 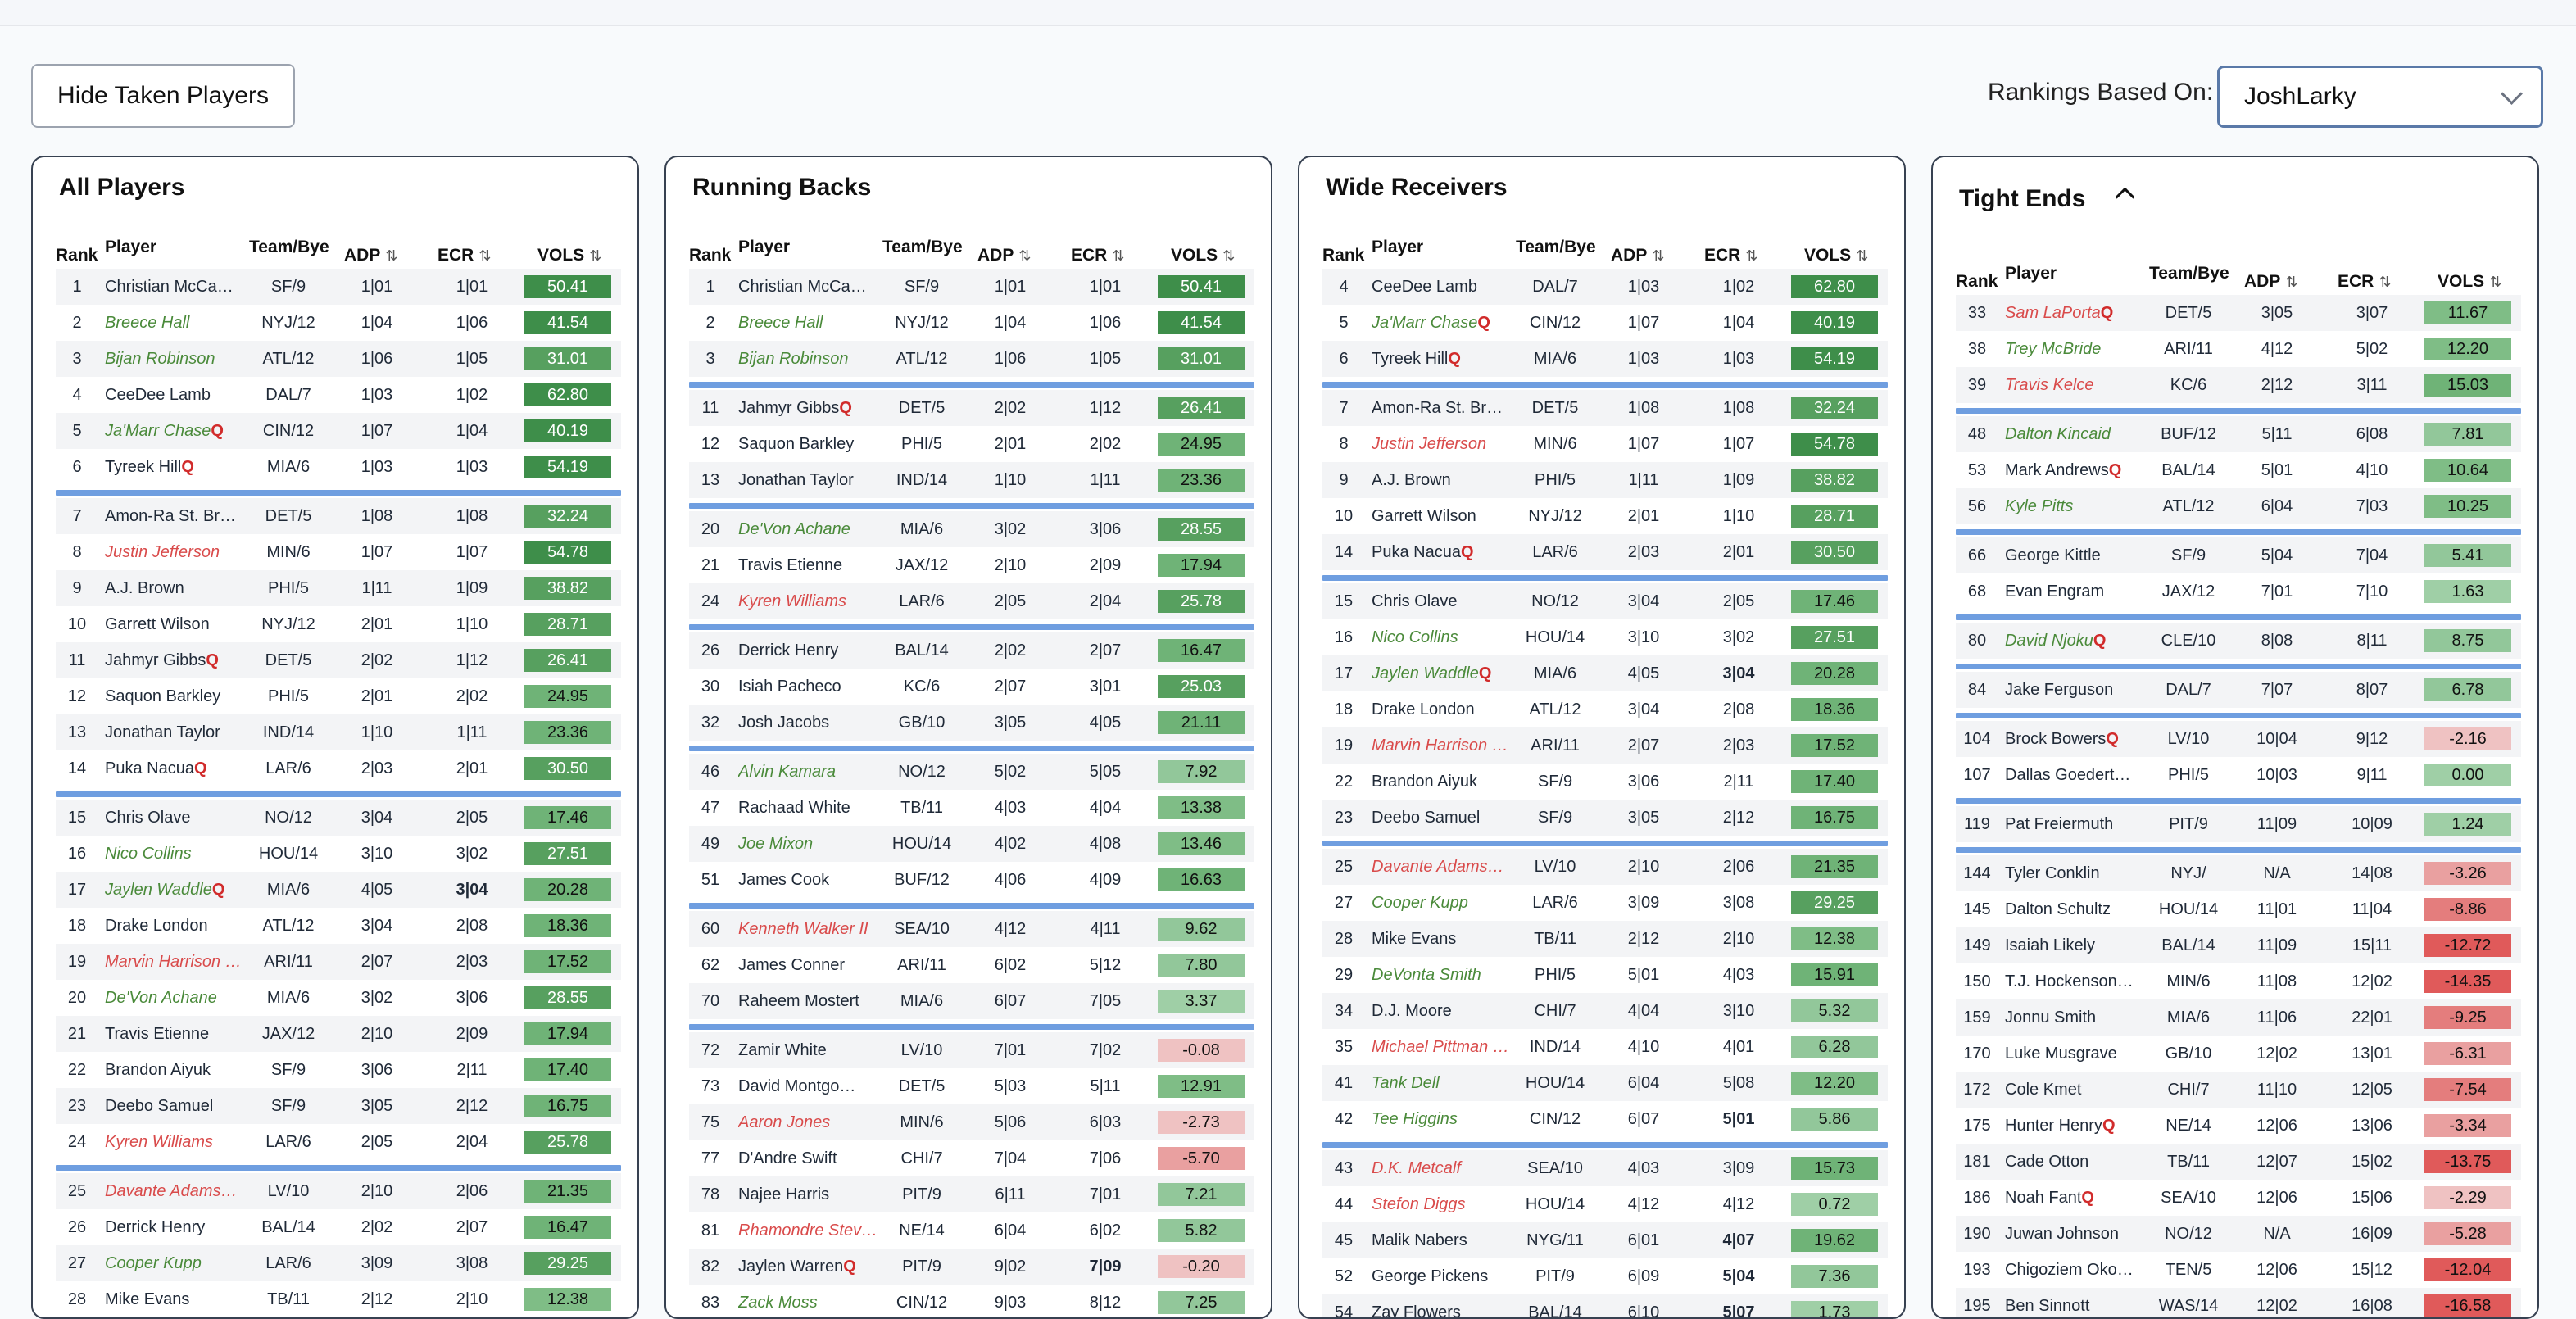 I want to click on player-row: 27 Cooper Kupp LAR/6 3|09 3|08 29.25, so click(x=338, y=1263).